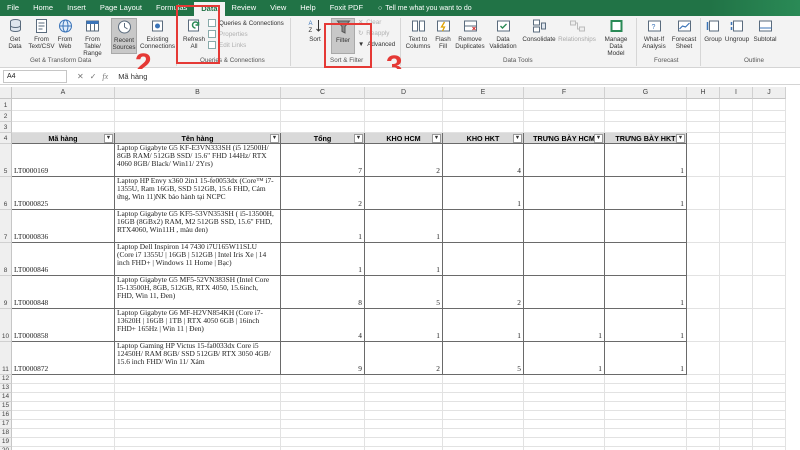 This screenshot has width=800, height=450. Describe the element at coordinates (6, 138) in the screenshot. I see `row-header: 4` at that location.